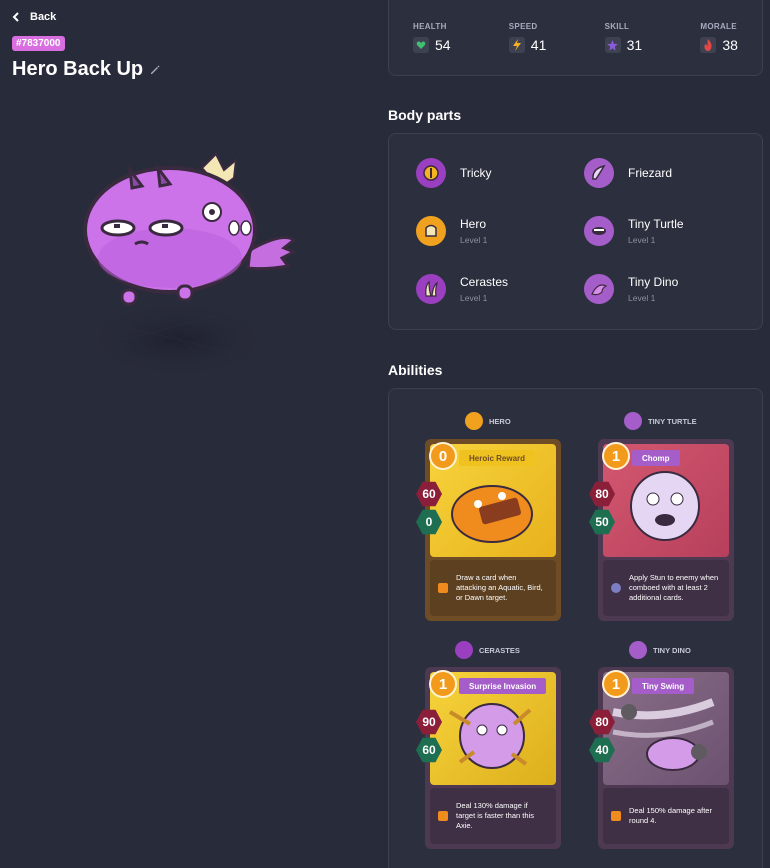 This screenshot has width=770, height=868. What do you see at coordinates (78, 69) in the screenshot?
I see `page-title: Hero Back Up` at bounding box center [78, 69].